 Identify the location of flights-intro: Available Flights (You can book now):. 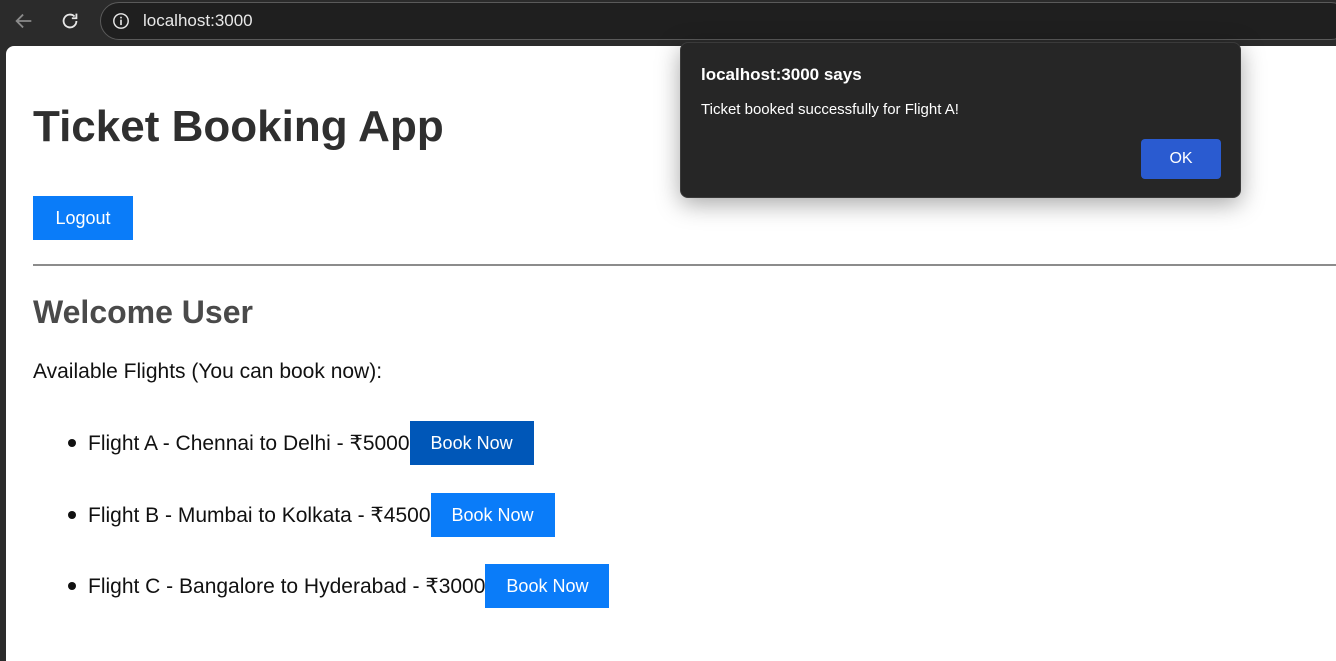
(208, 371).